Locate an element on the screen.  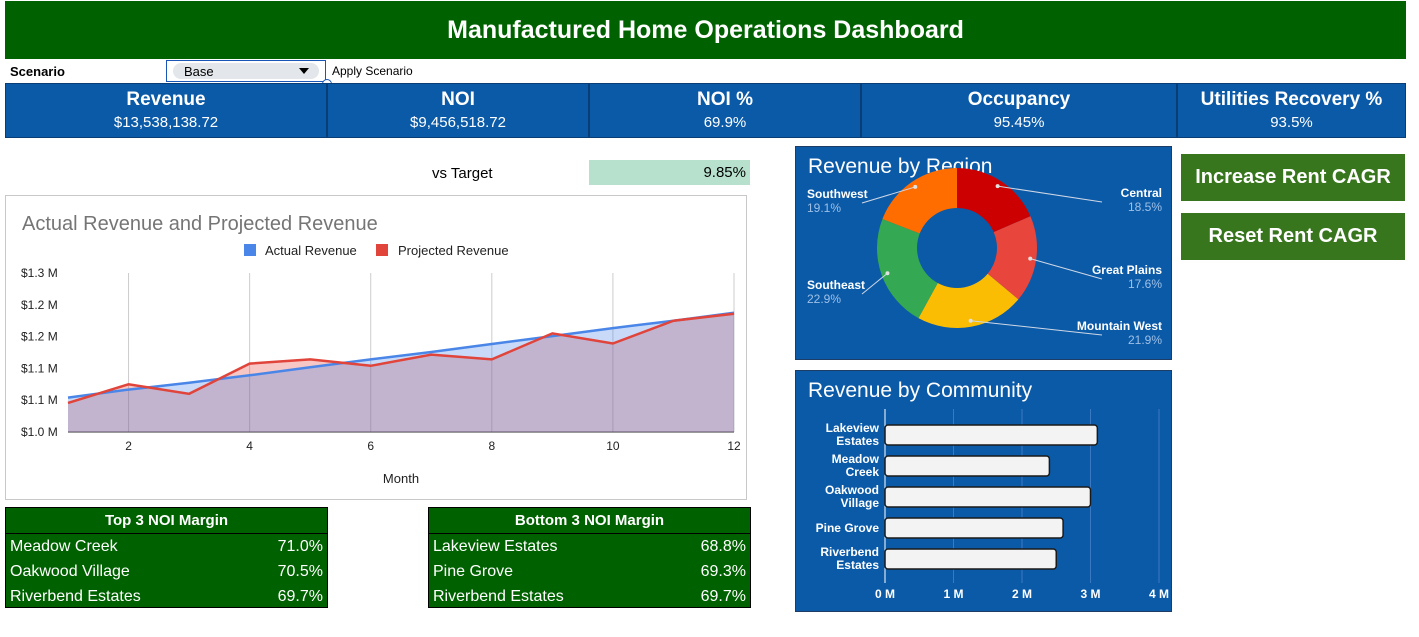
scenario-selected-value: Base is located at coordinates (199, 71).